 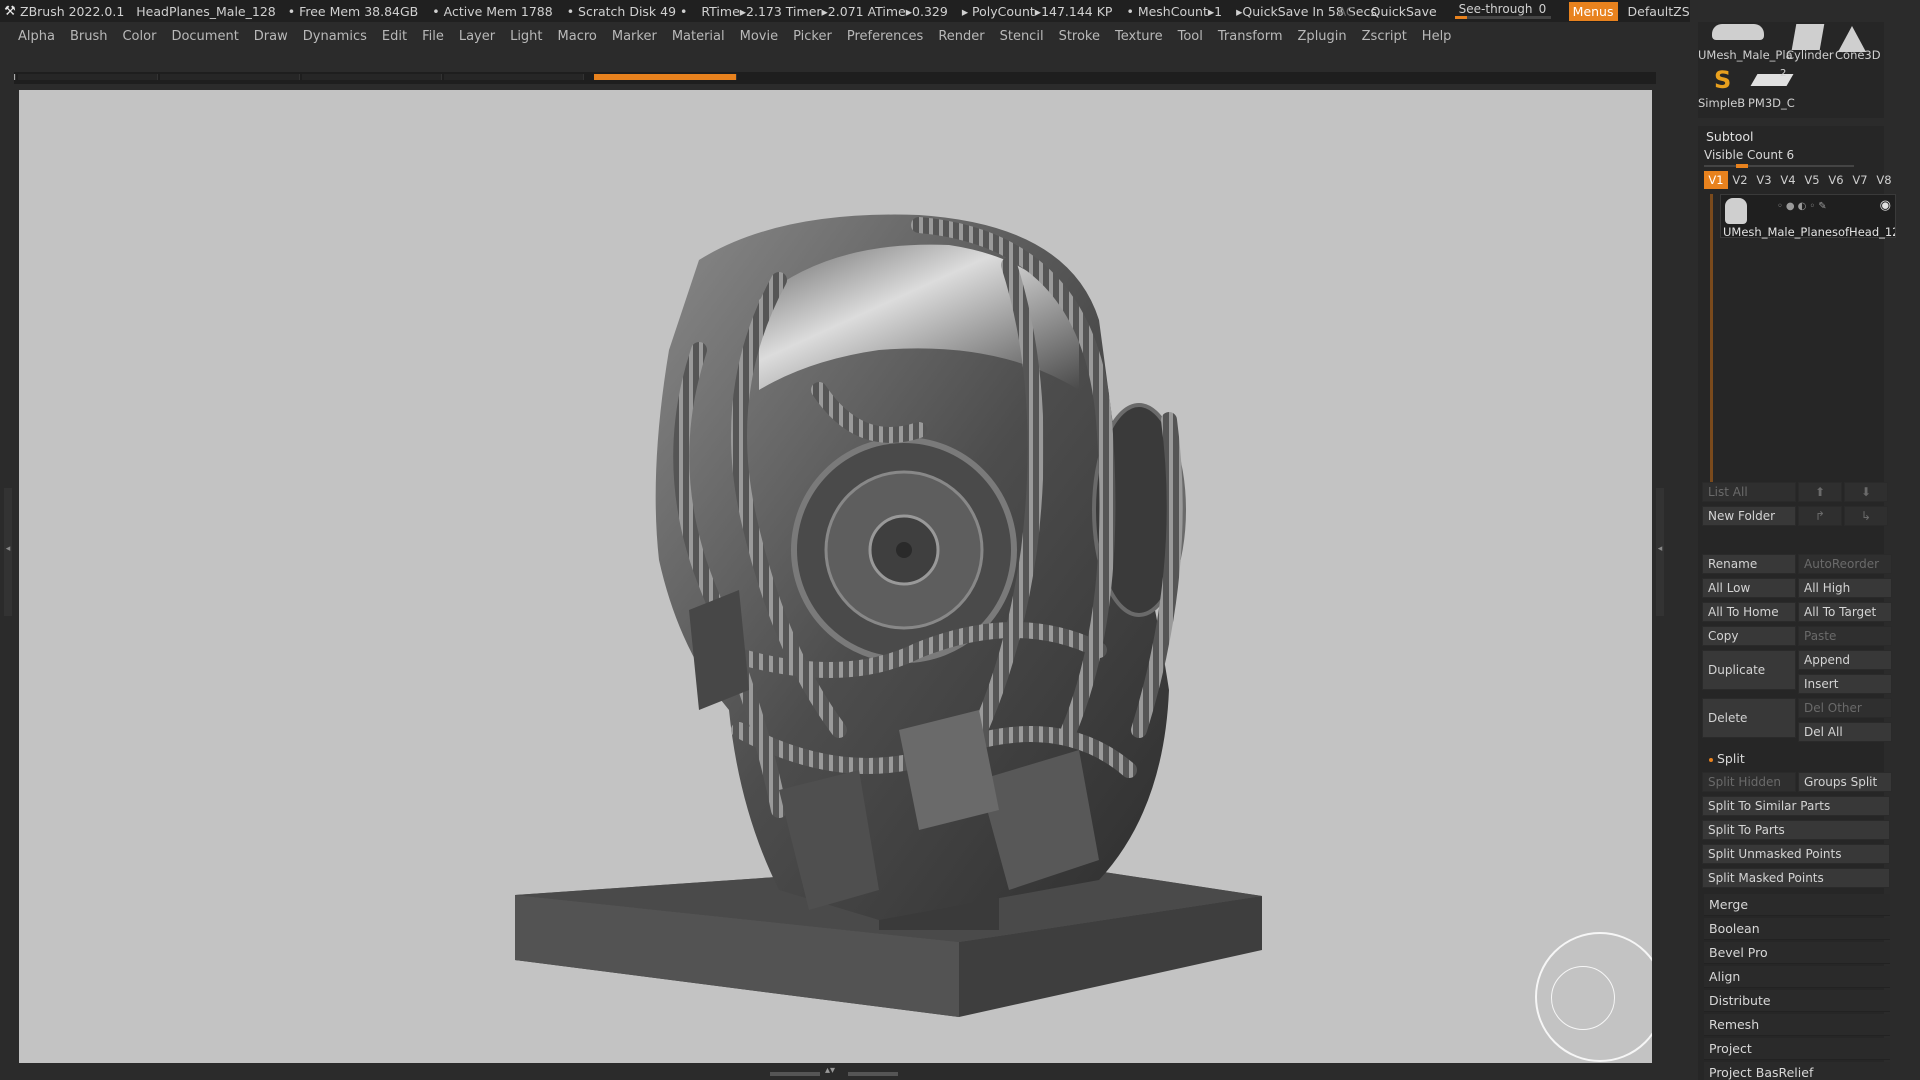 What do you see at coordinates (698, 36) in the screenshot?
I see `menu-material: Material` at bounding box center [698, 36].